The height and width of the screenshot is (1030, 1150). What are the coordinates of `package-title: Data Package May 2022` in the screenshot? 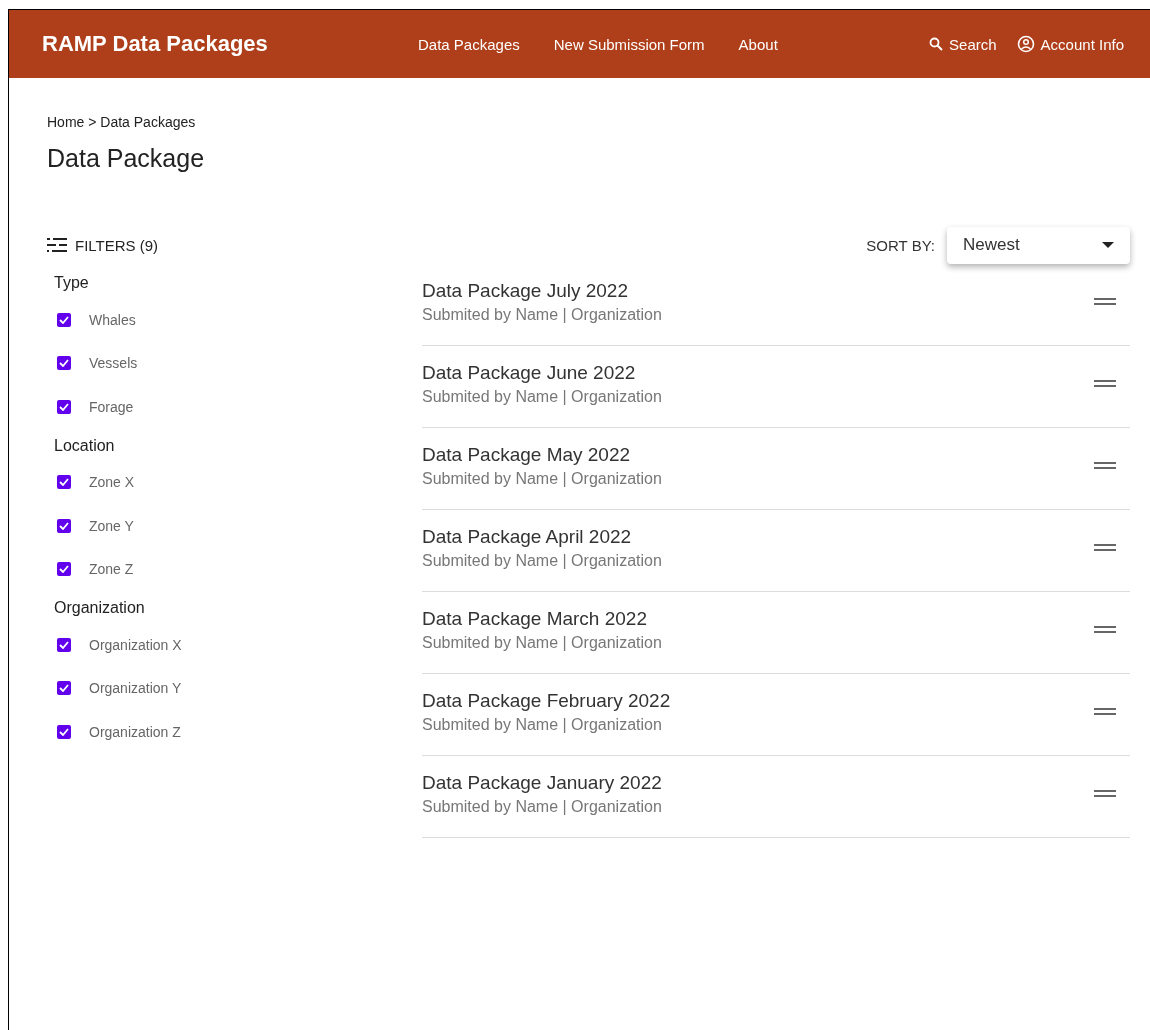 It's located at (527, 454).